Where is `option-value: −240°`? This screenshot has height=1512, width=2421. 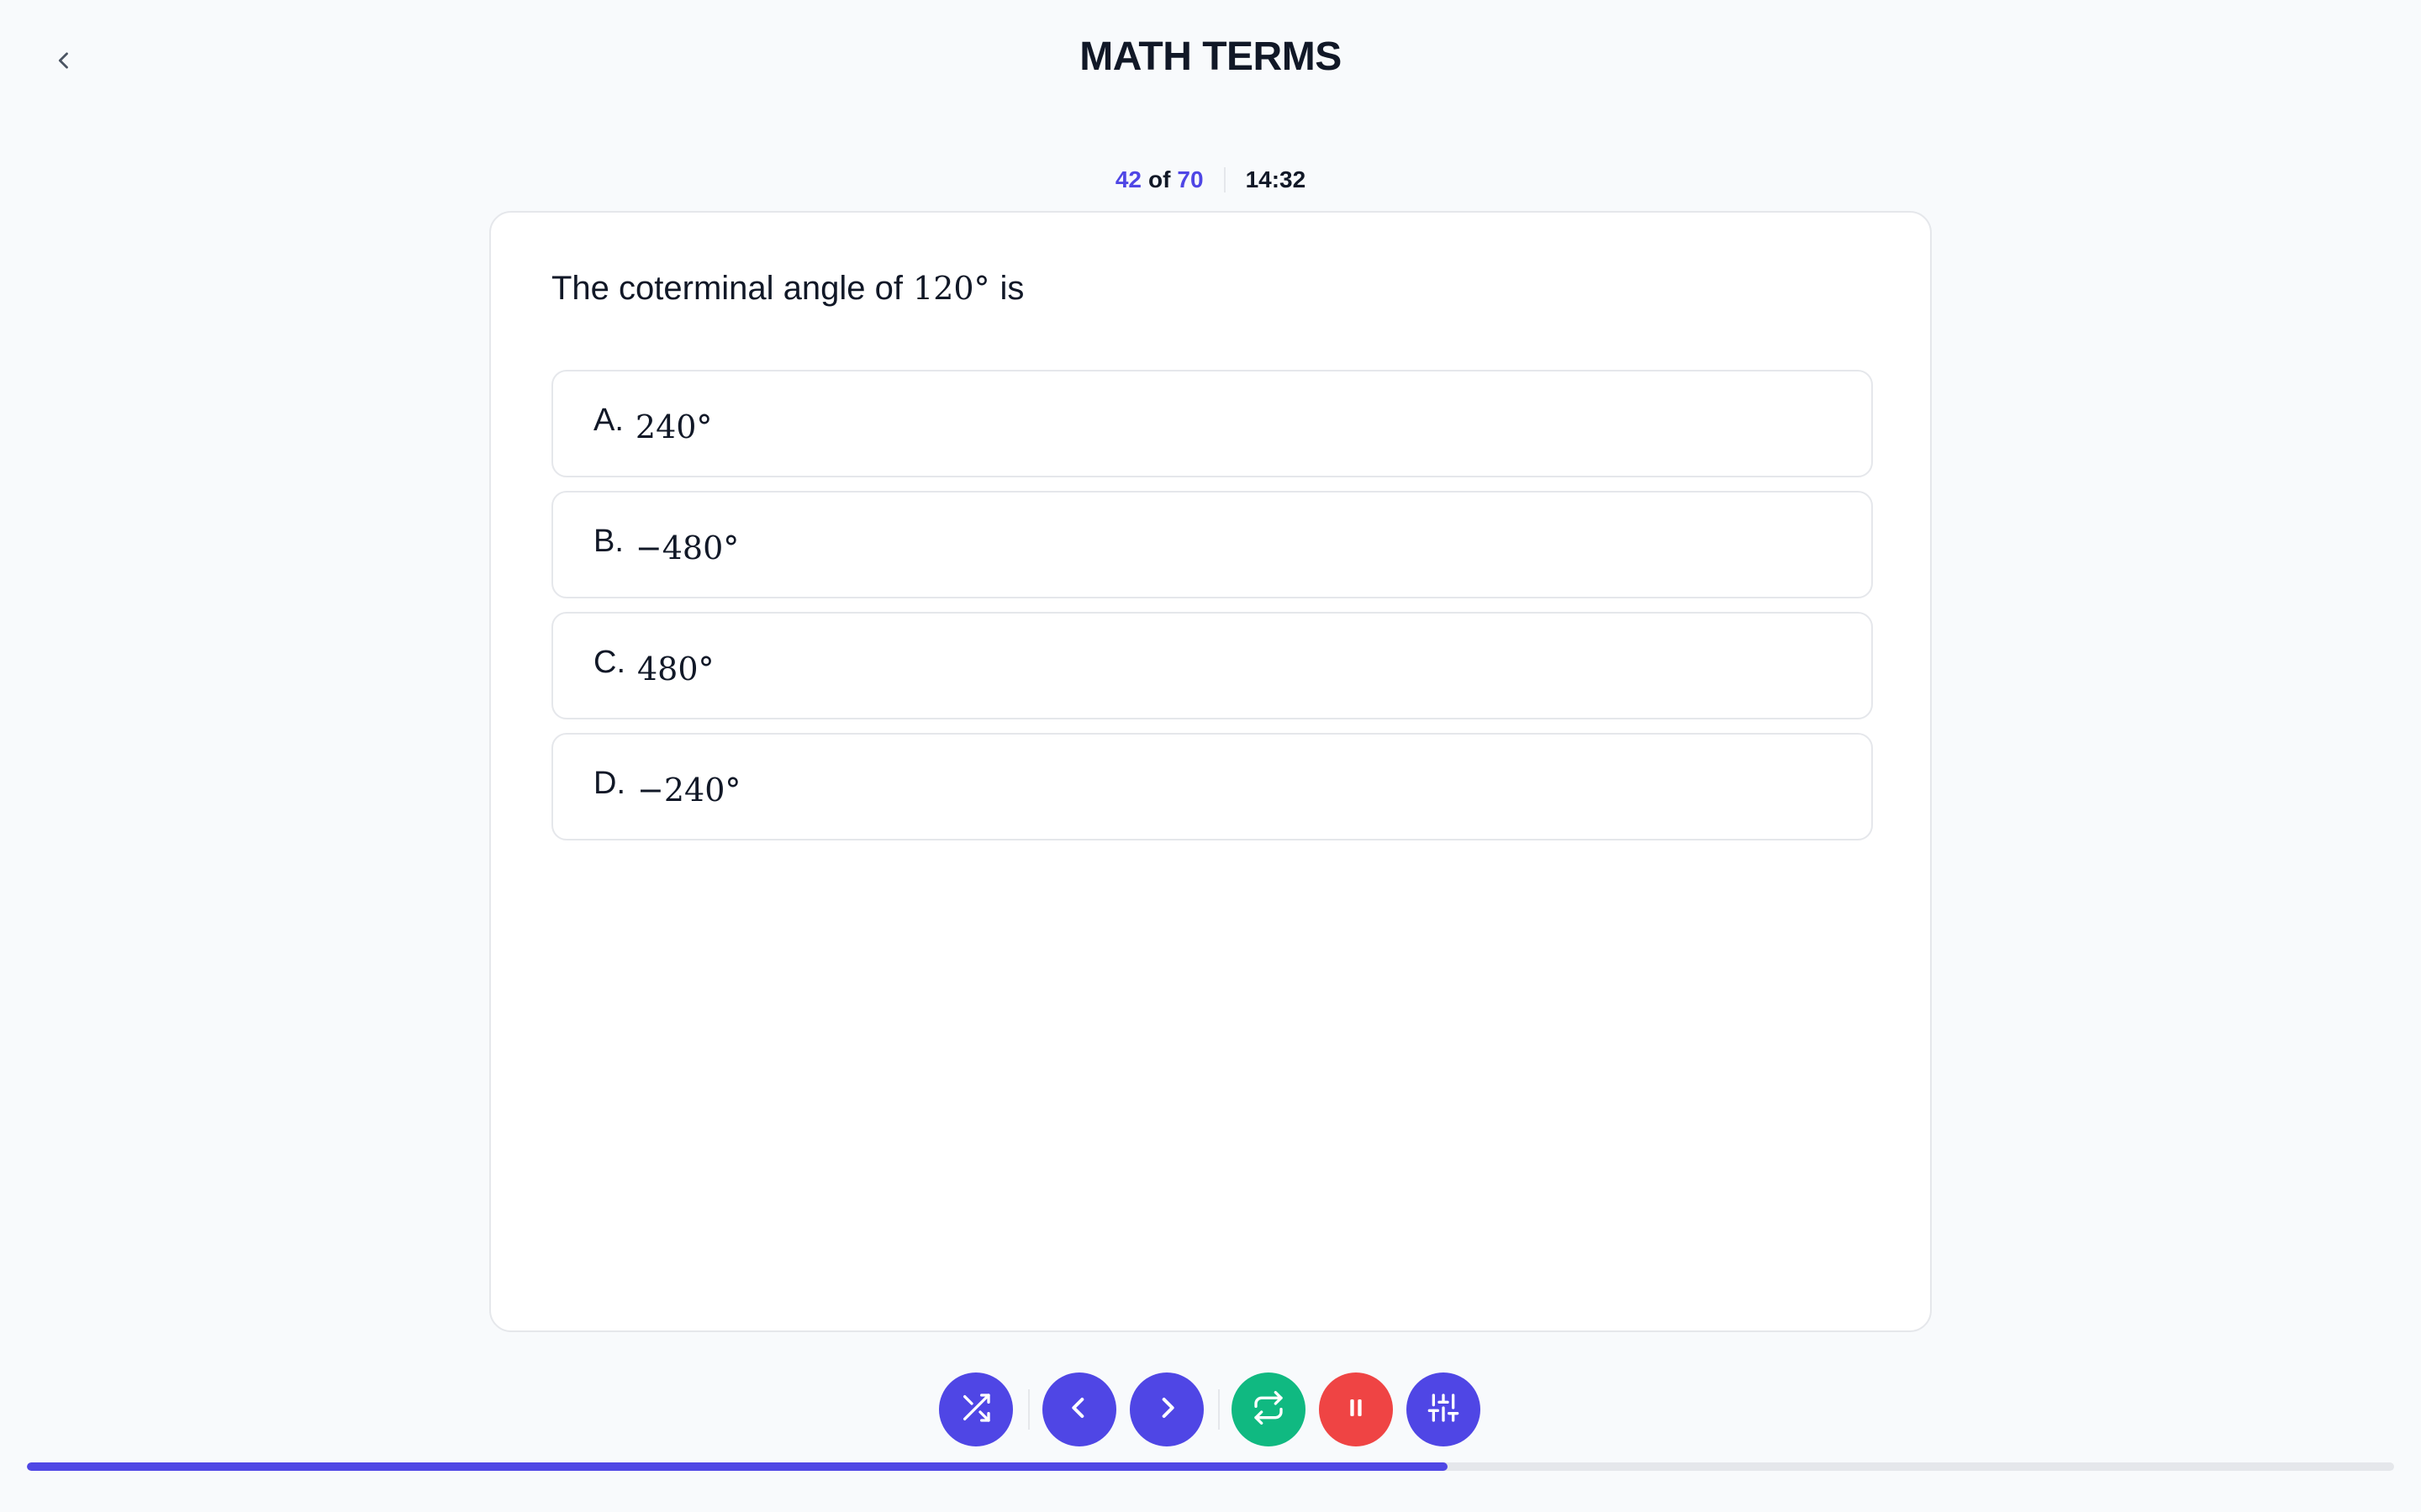 option-value: −240° is located at coordinates (689, 791).